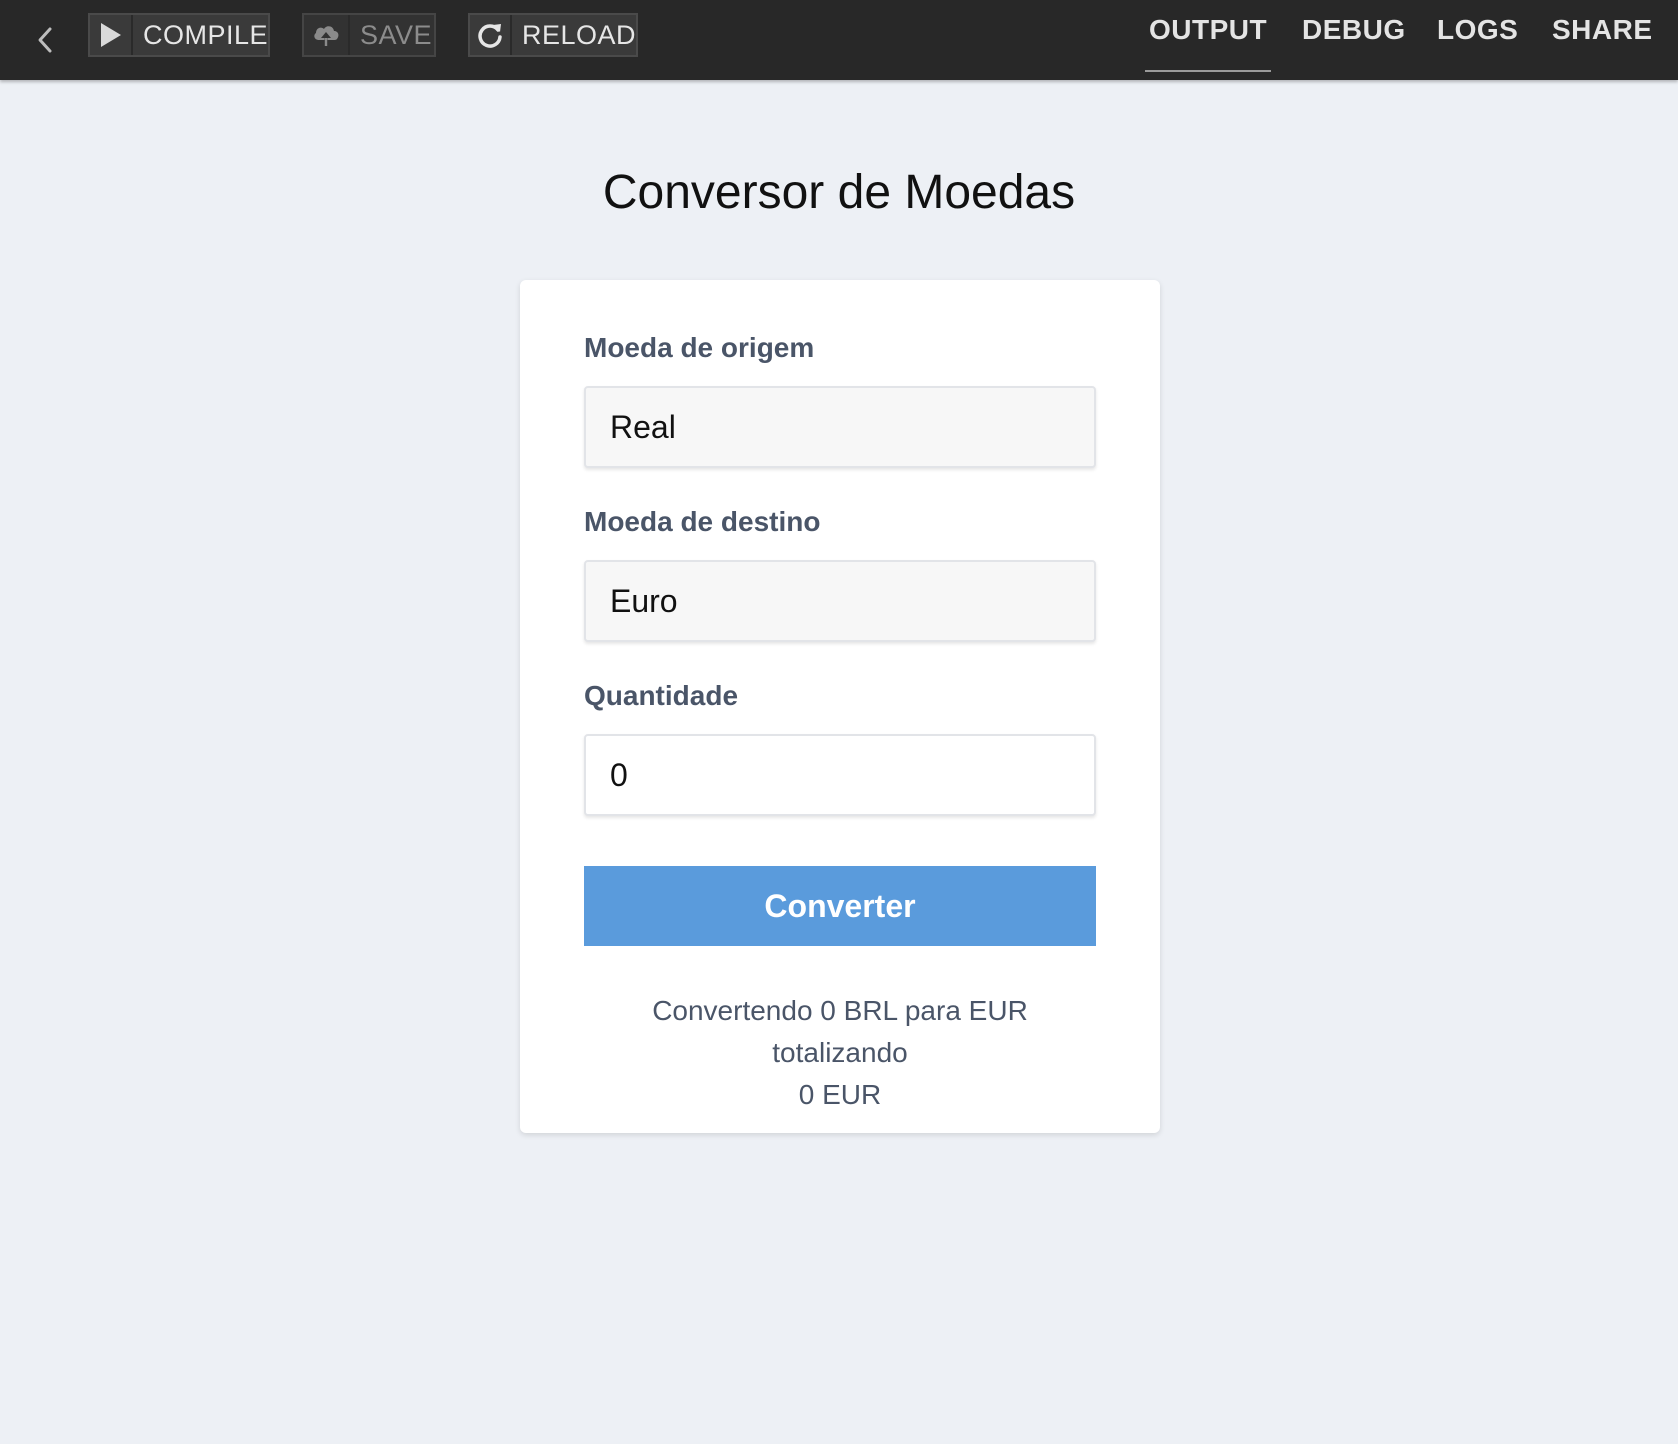  What do you see at coordinates (840, 601) in the screenshot?
I see `target-currency-select: Euro` at bounding box center [840, 601].